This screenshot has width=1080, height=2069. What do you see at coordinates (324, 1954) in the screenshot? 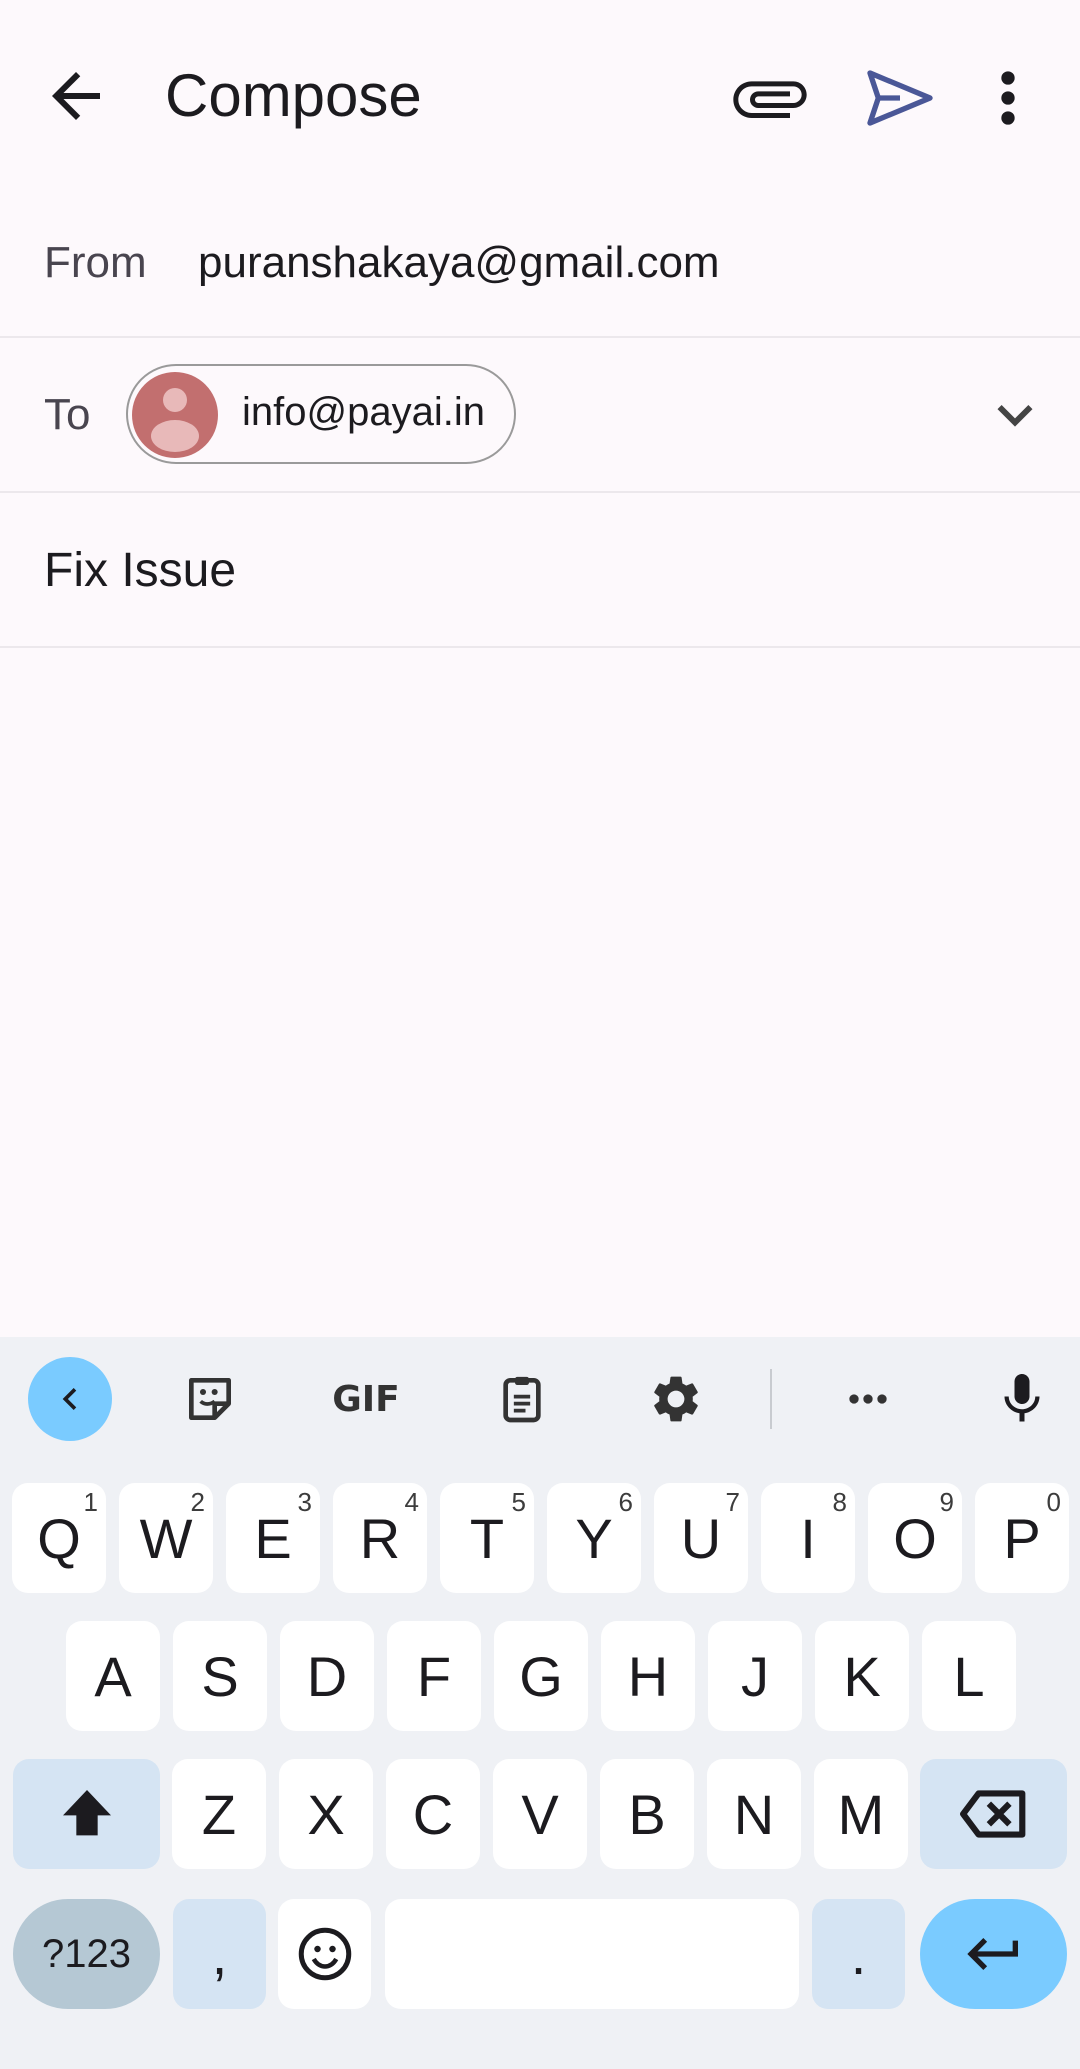
I see `emoji-key` at bounding box center [324, 1954].